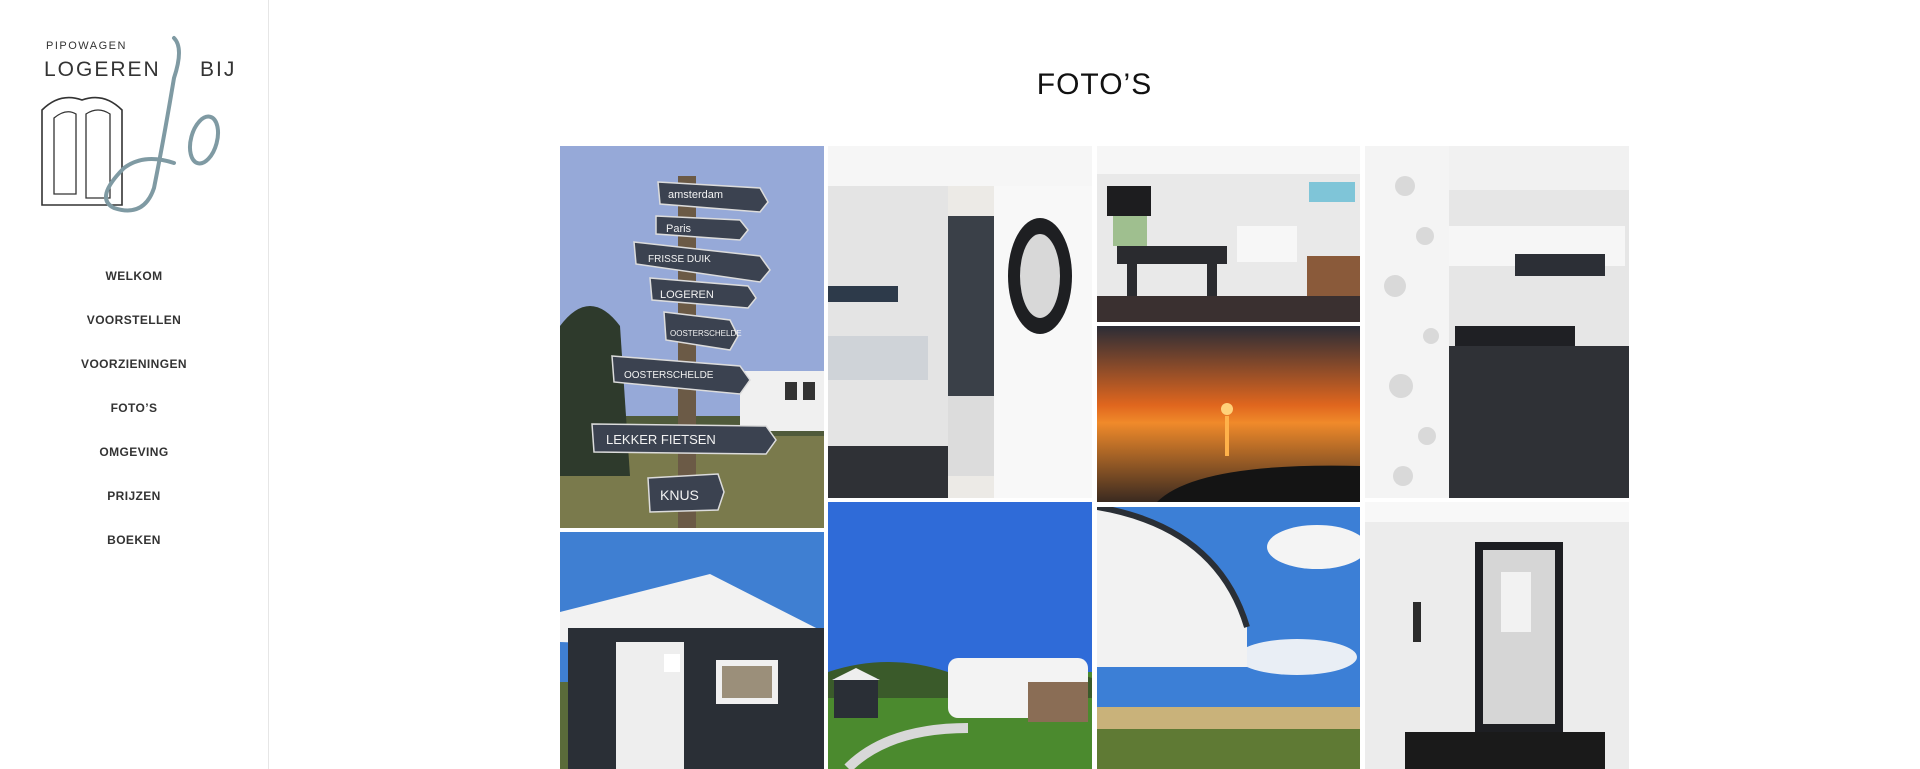 The width and height of the screenshot is (1920, 769). Describe the element at coordinates (661, 439) in the screenshot. I see `sign-text: LEKKER FIETSEN` at that location.